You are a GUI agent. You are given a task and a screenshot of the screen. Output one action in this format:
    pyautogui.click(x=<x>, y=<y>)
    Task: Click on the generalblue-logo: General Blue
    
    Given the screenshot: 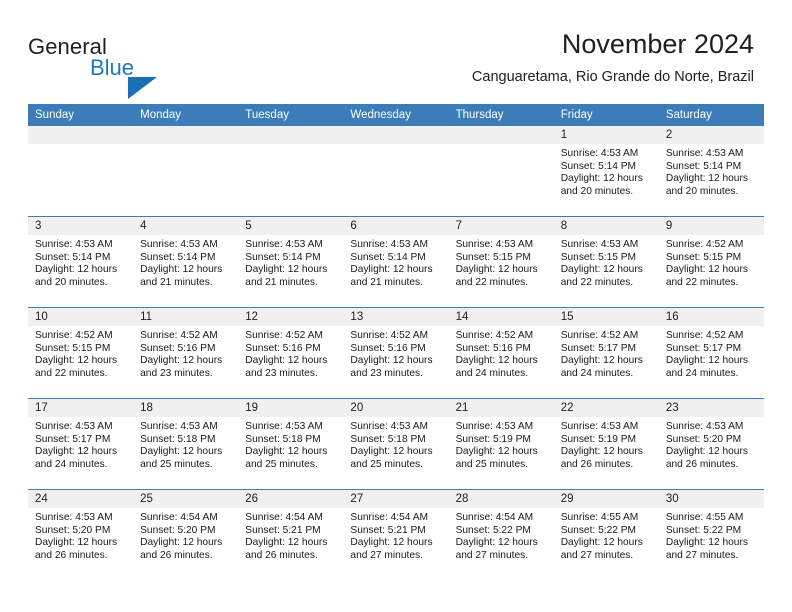 What is the action you would take?
    pyautogui.click(x=98, y=66)
    